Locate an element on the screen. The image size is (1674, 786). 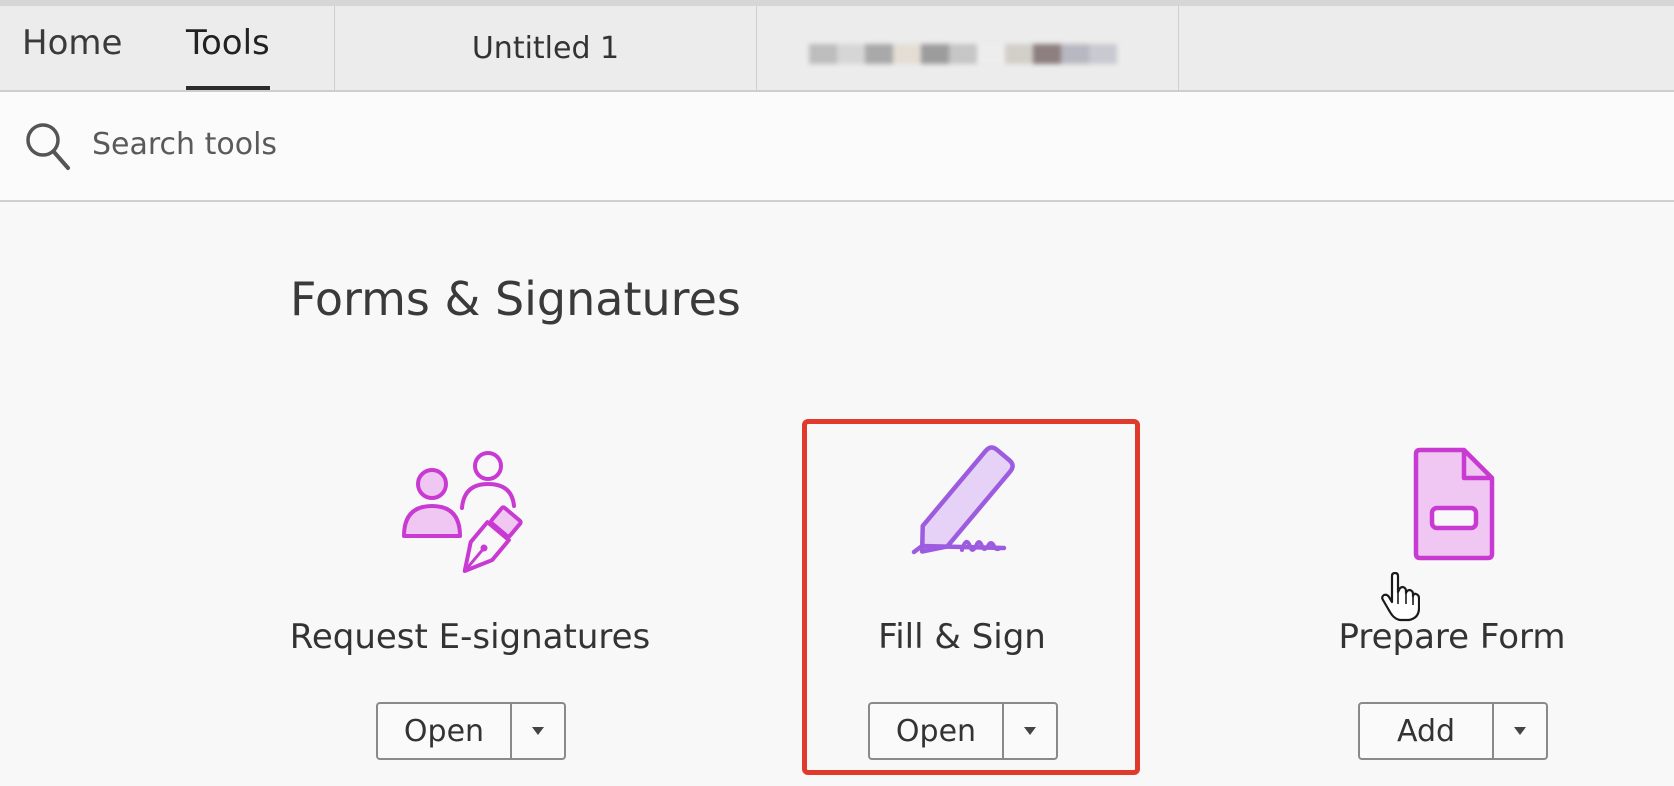
request-esignatures-split-button: Open is located at coordinates (471, 731).